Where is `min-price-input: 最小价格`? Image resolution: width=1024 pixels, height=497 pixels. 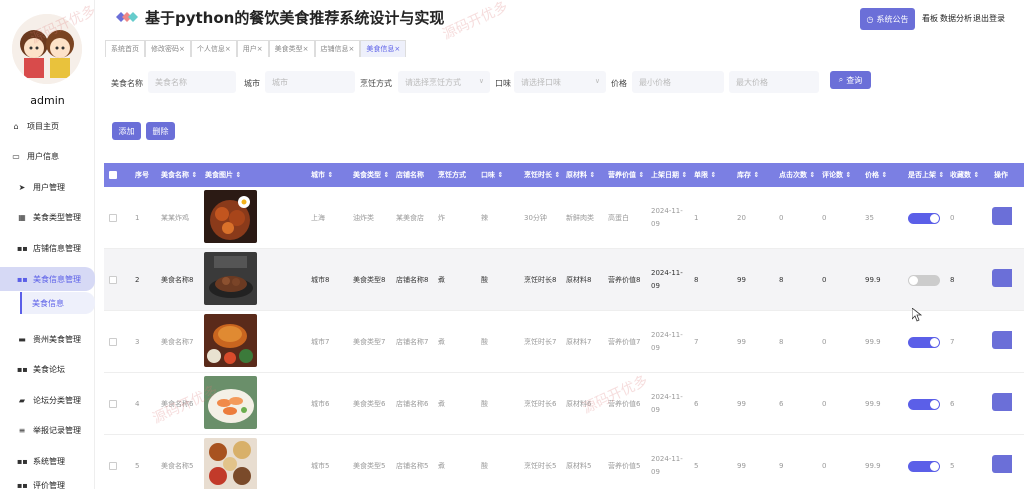 min-price-input: 最小价格 is located at coordinates (678, 82).